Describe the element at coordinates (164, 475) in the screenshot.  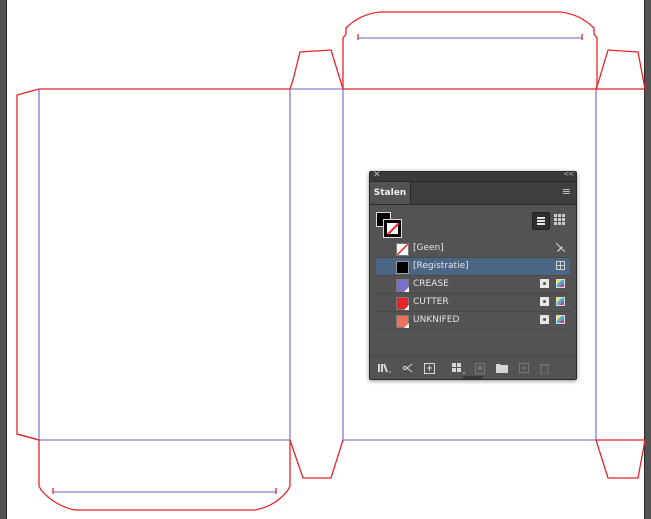
I see `bottom-tuck-cut` at that location.